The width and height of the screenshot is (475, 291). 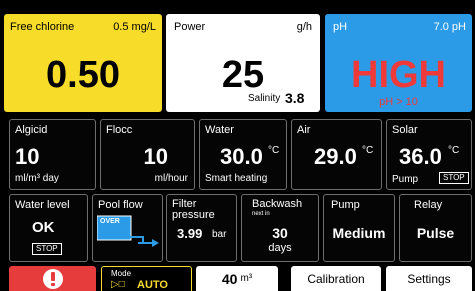 What do you see at coordinates (42, 27) in the screenshot?
I see `free-chlorine-label: Free chlorine` at bounding box center [42, 27].